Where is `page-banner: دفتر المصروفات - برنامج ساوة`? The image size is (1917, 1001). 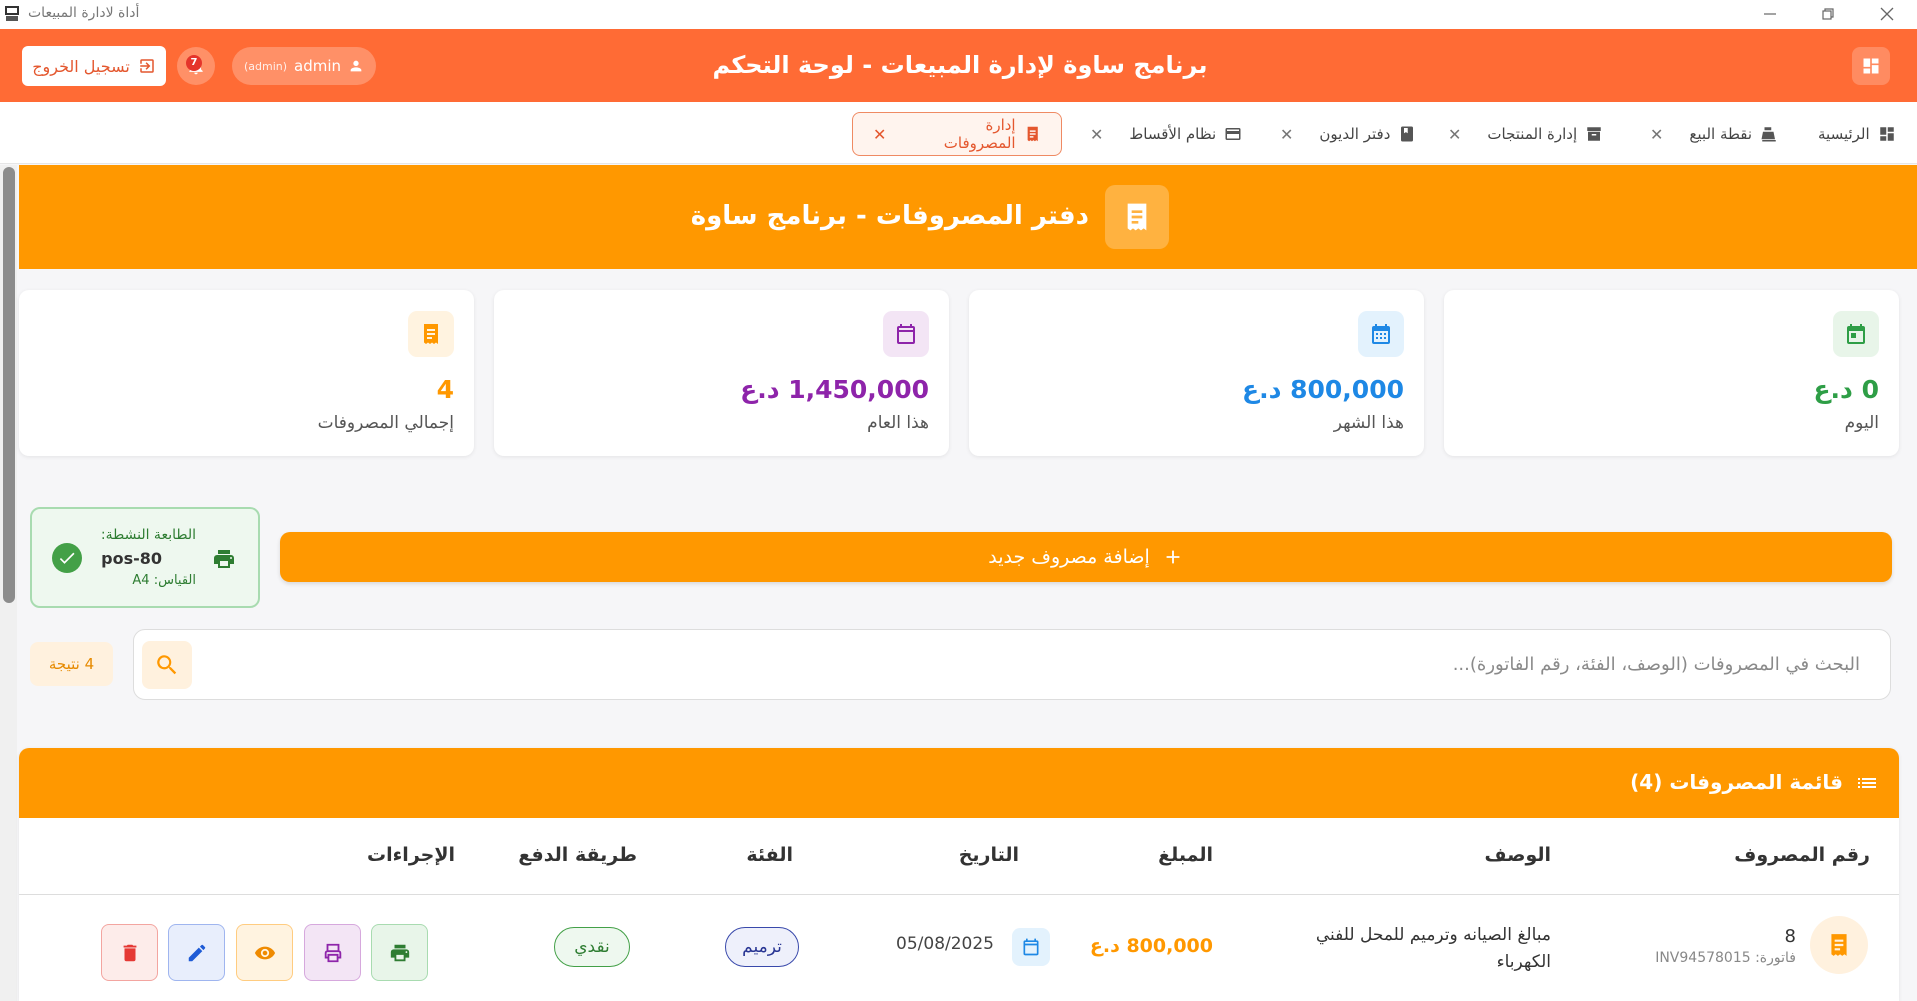
page-banner: دفتر المصروفات - برنامج ساوة is located at coordinates (968, 217).